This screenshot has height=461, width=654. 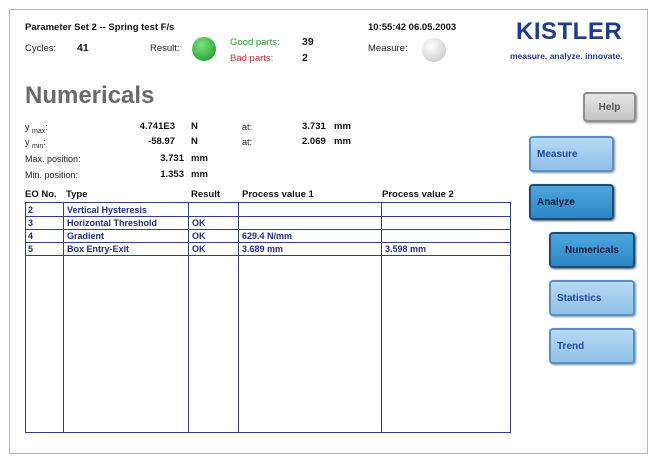 What do you see at coordinates (83, 48) in the screenshot?
I see `cycles-value: 41` at bounding box center [83, 48].